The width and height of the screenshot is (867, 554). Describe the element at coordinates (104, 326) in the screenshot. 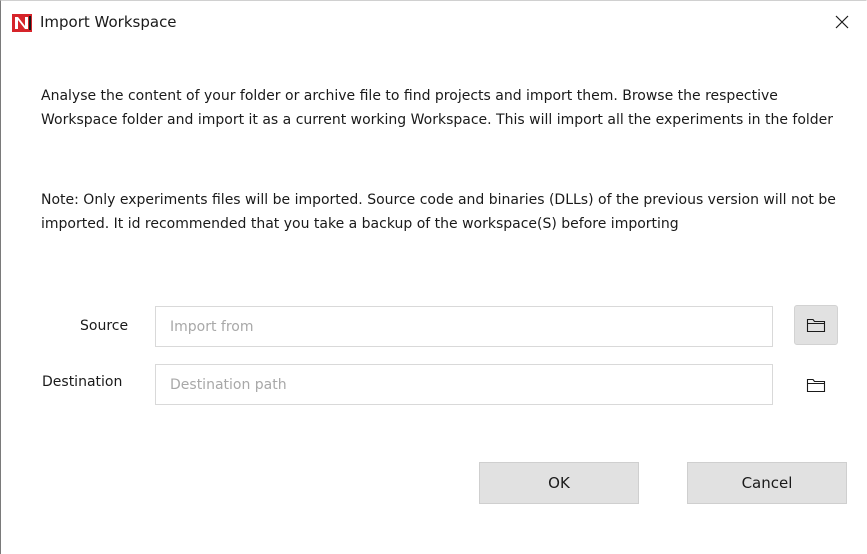

I see `source-label: Source` at that location.